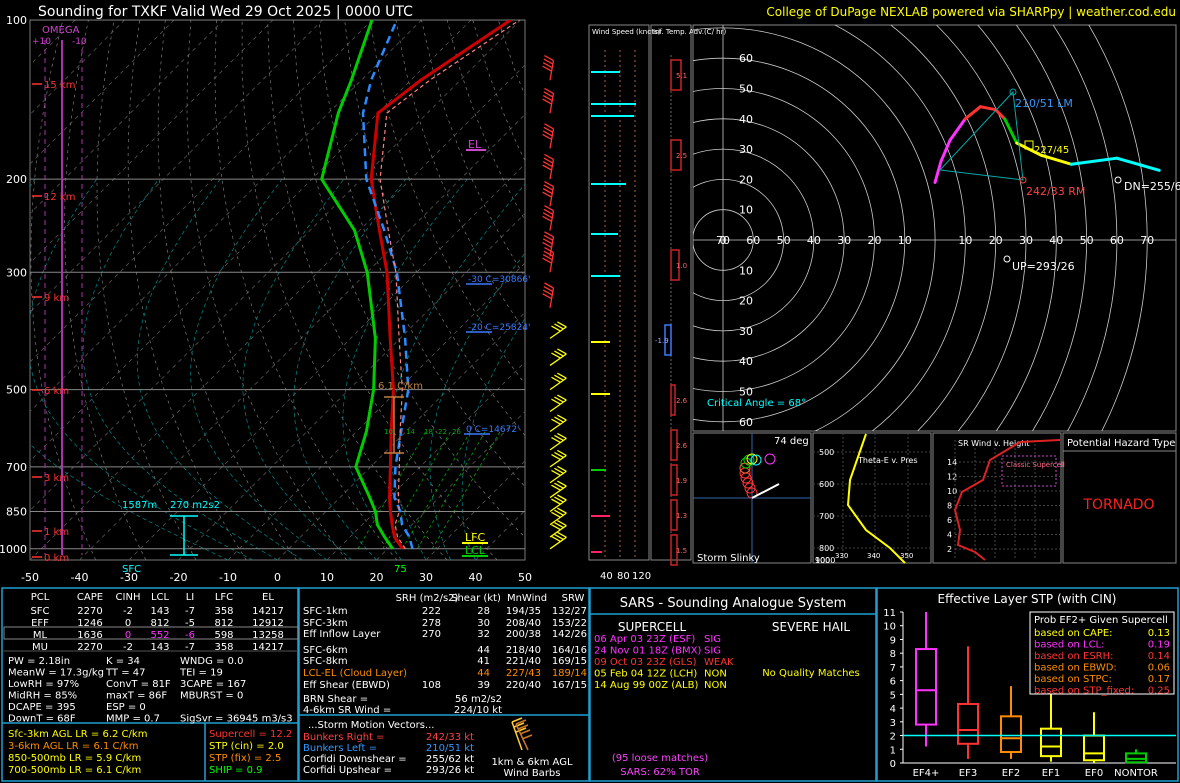 This screenshot has height=783, width=1180. What do you see at coordinates (523, 661) in the screenshot?
I see `kinematics-cell: 221/40` at bounding box center [523, 661].